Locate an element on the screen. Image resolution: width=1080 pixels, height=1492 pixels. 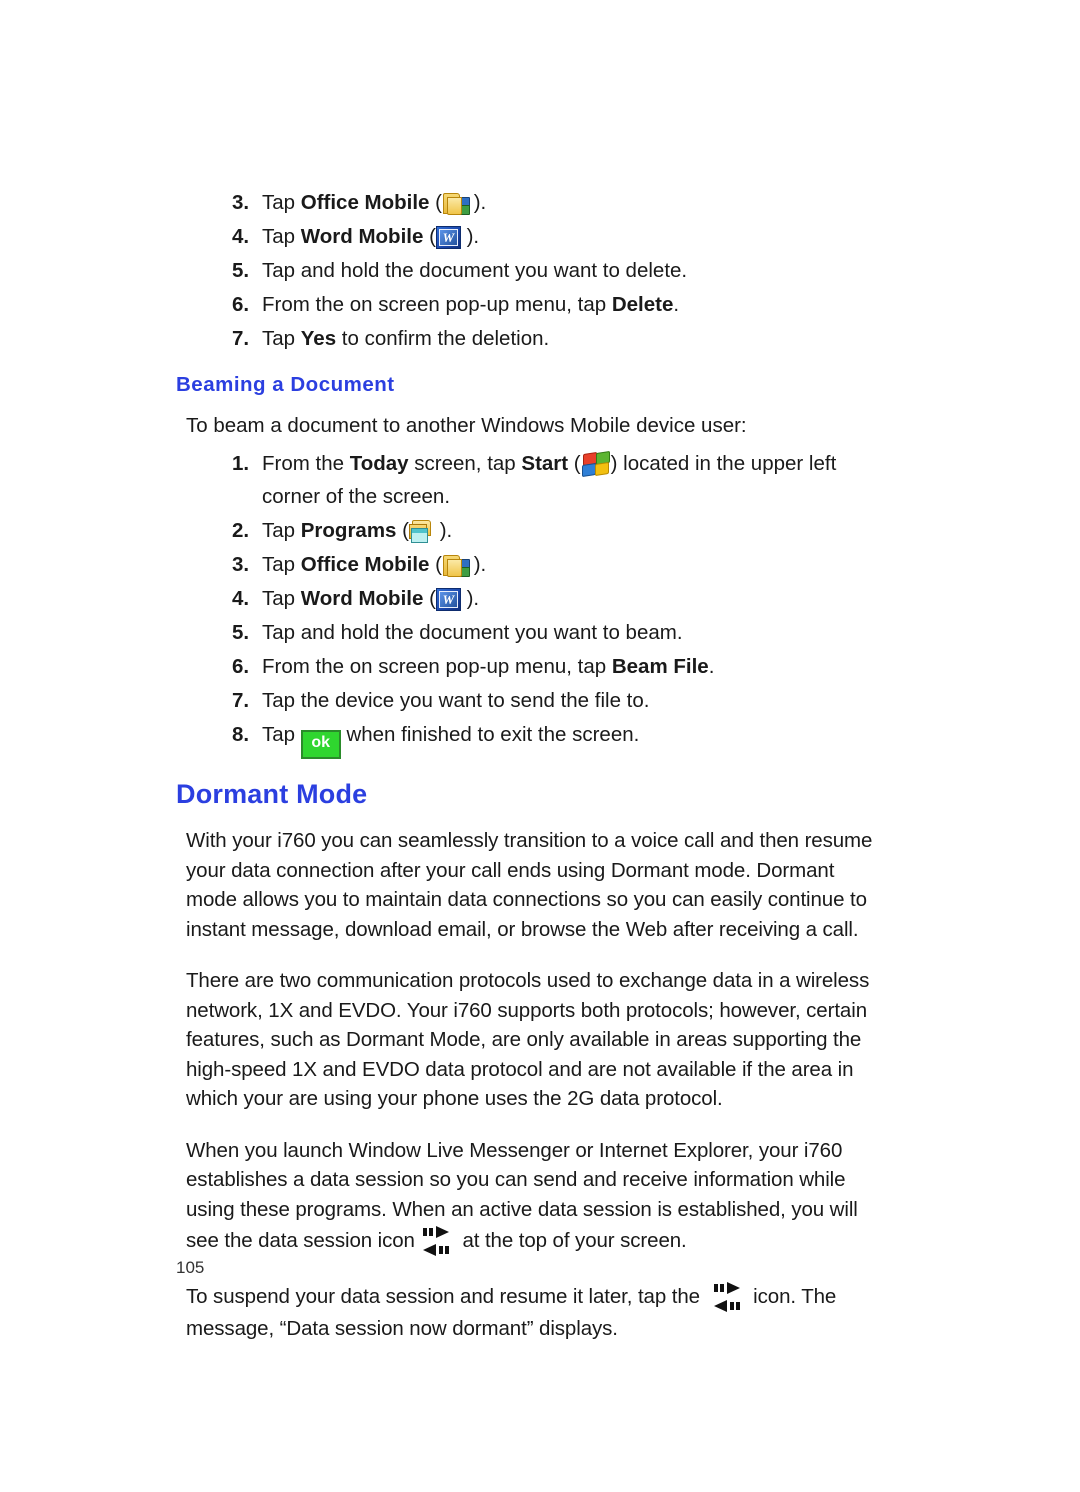
step-text: Tap Yes to confirm the deletion. is located at coordinates (569, 338).